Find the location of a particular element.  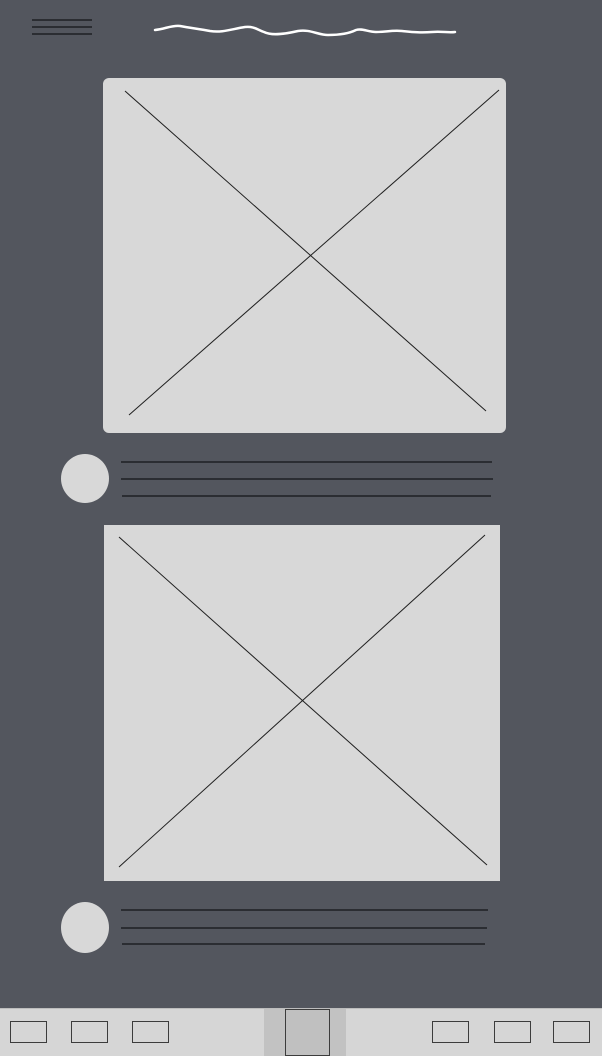

page-title-squiggle is located at coordinates (305, 30).